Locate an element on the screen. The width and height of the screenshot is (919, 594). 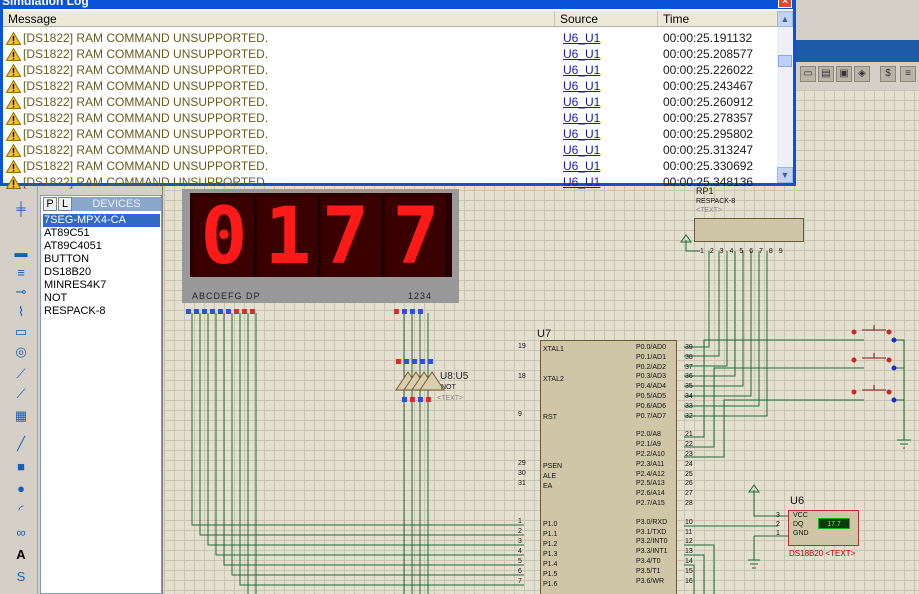
column-time: Time is located at coordinates (717, 19).